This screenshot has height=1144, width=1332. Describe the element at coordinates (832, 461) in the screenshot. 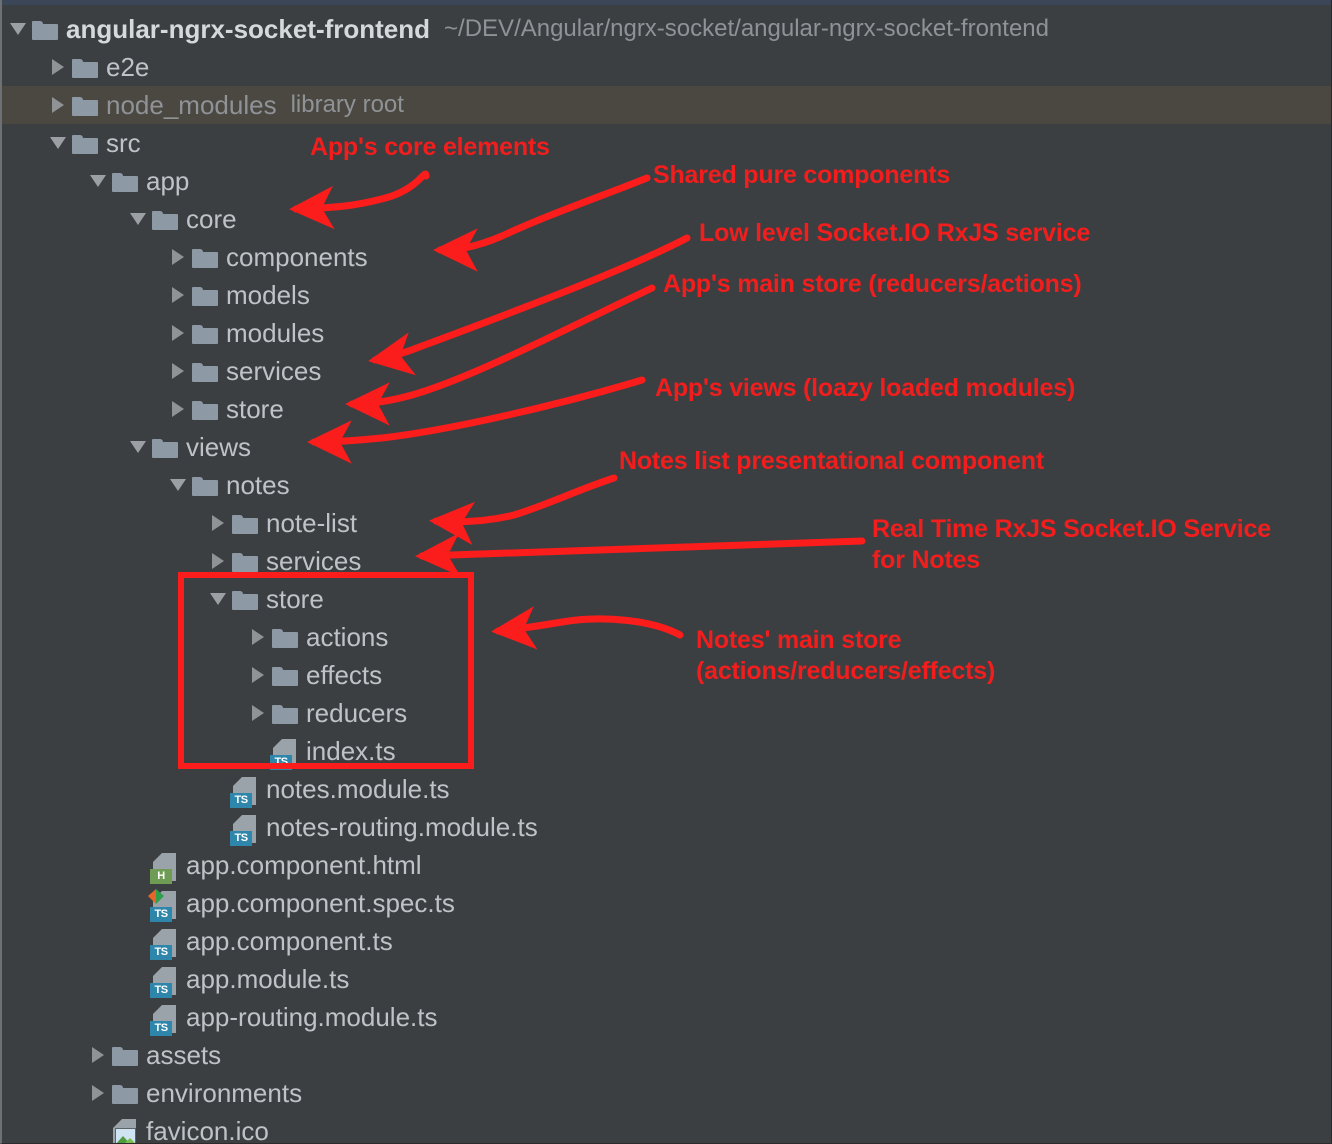

I see `annotation-note-list-note: Notes list presentational component` at that location.